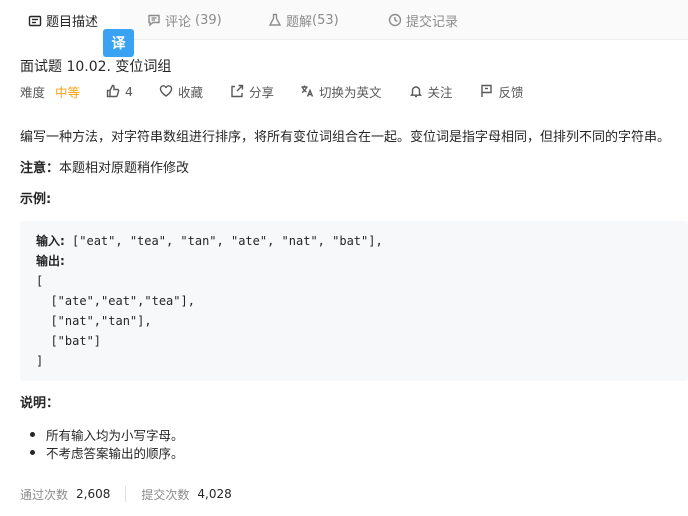 The width and height of the screenshot is (688, 516). I want to click on note-label: 注意：, so click(40, 168).